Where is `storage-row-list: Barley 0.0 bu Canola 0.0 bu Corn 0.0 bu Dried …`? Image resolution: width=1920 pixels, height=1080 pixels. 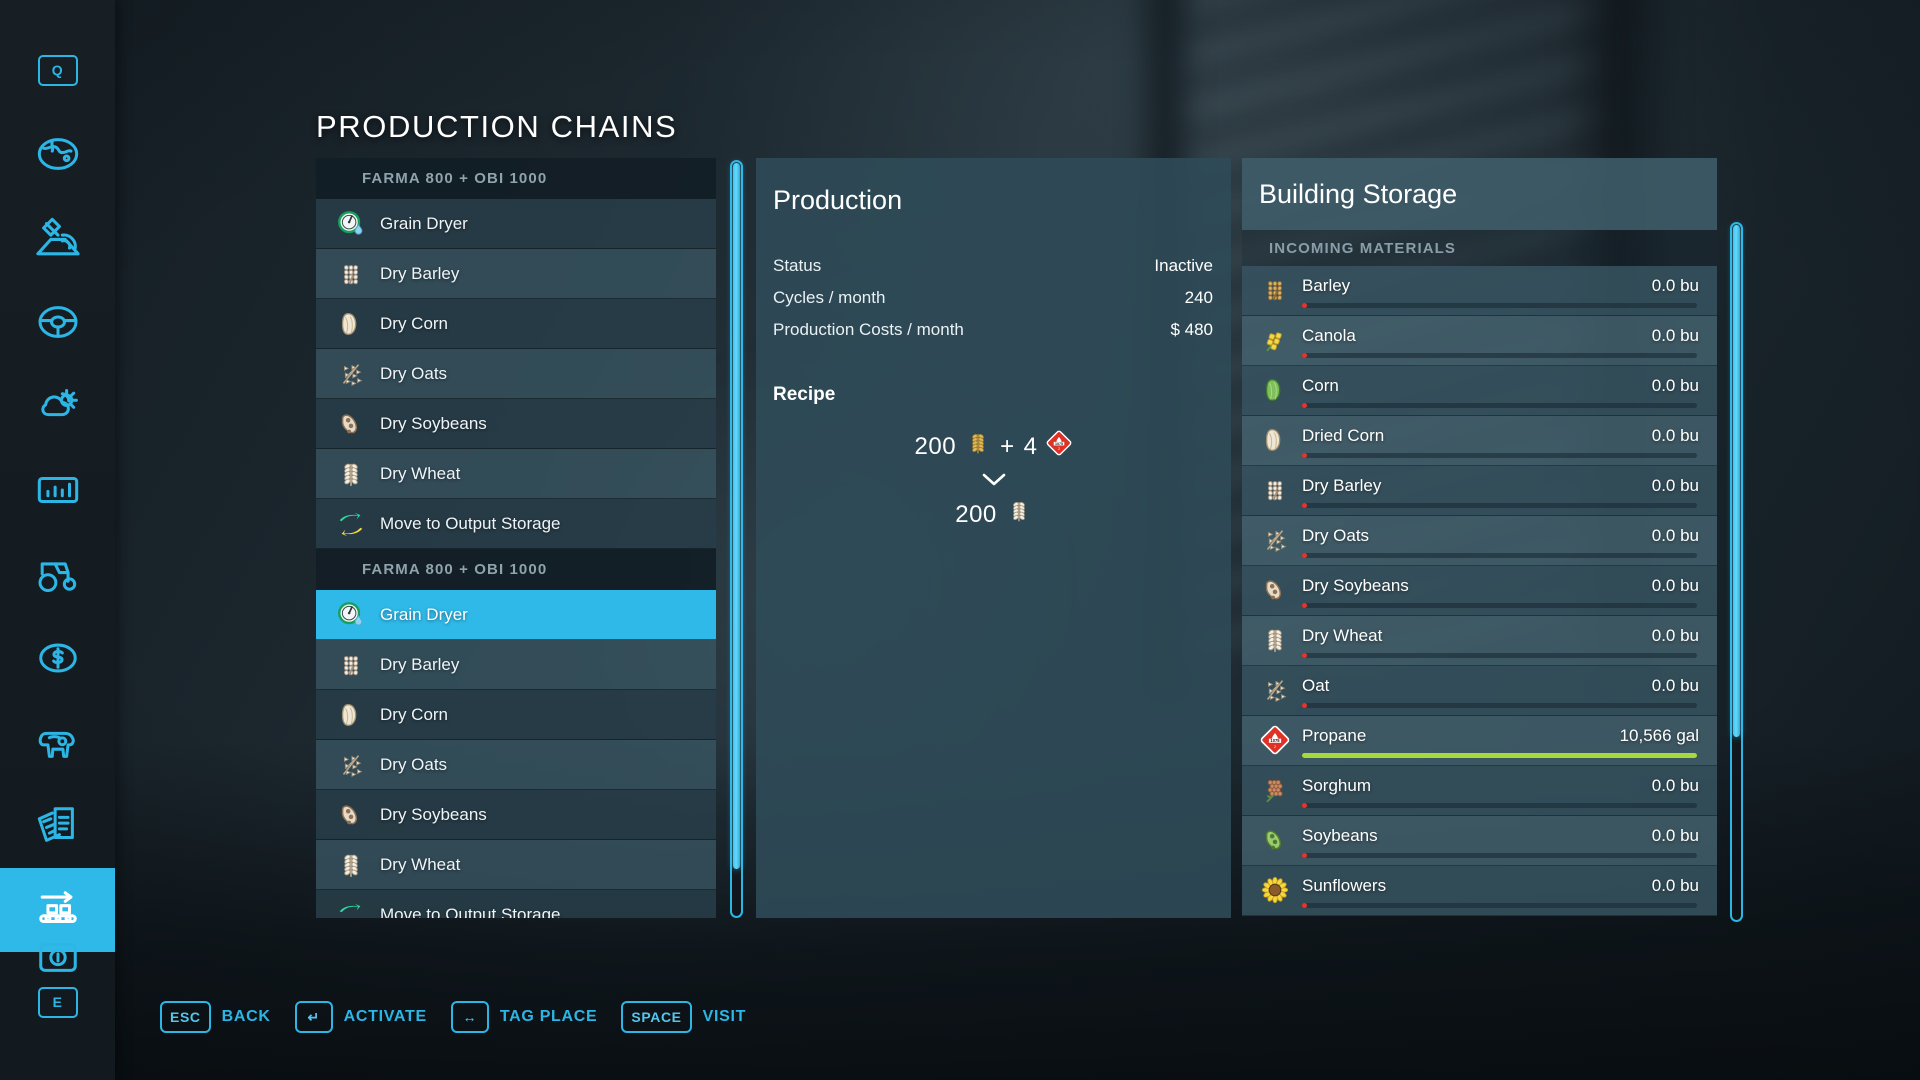
storage-row-list: Barley 0.0 bu Canola 0.0 bu Corn 0.0 bu Dried … is located at coordinates (1479, 591).